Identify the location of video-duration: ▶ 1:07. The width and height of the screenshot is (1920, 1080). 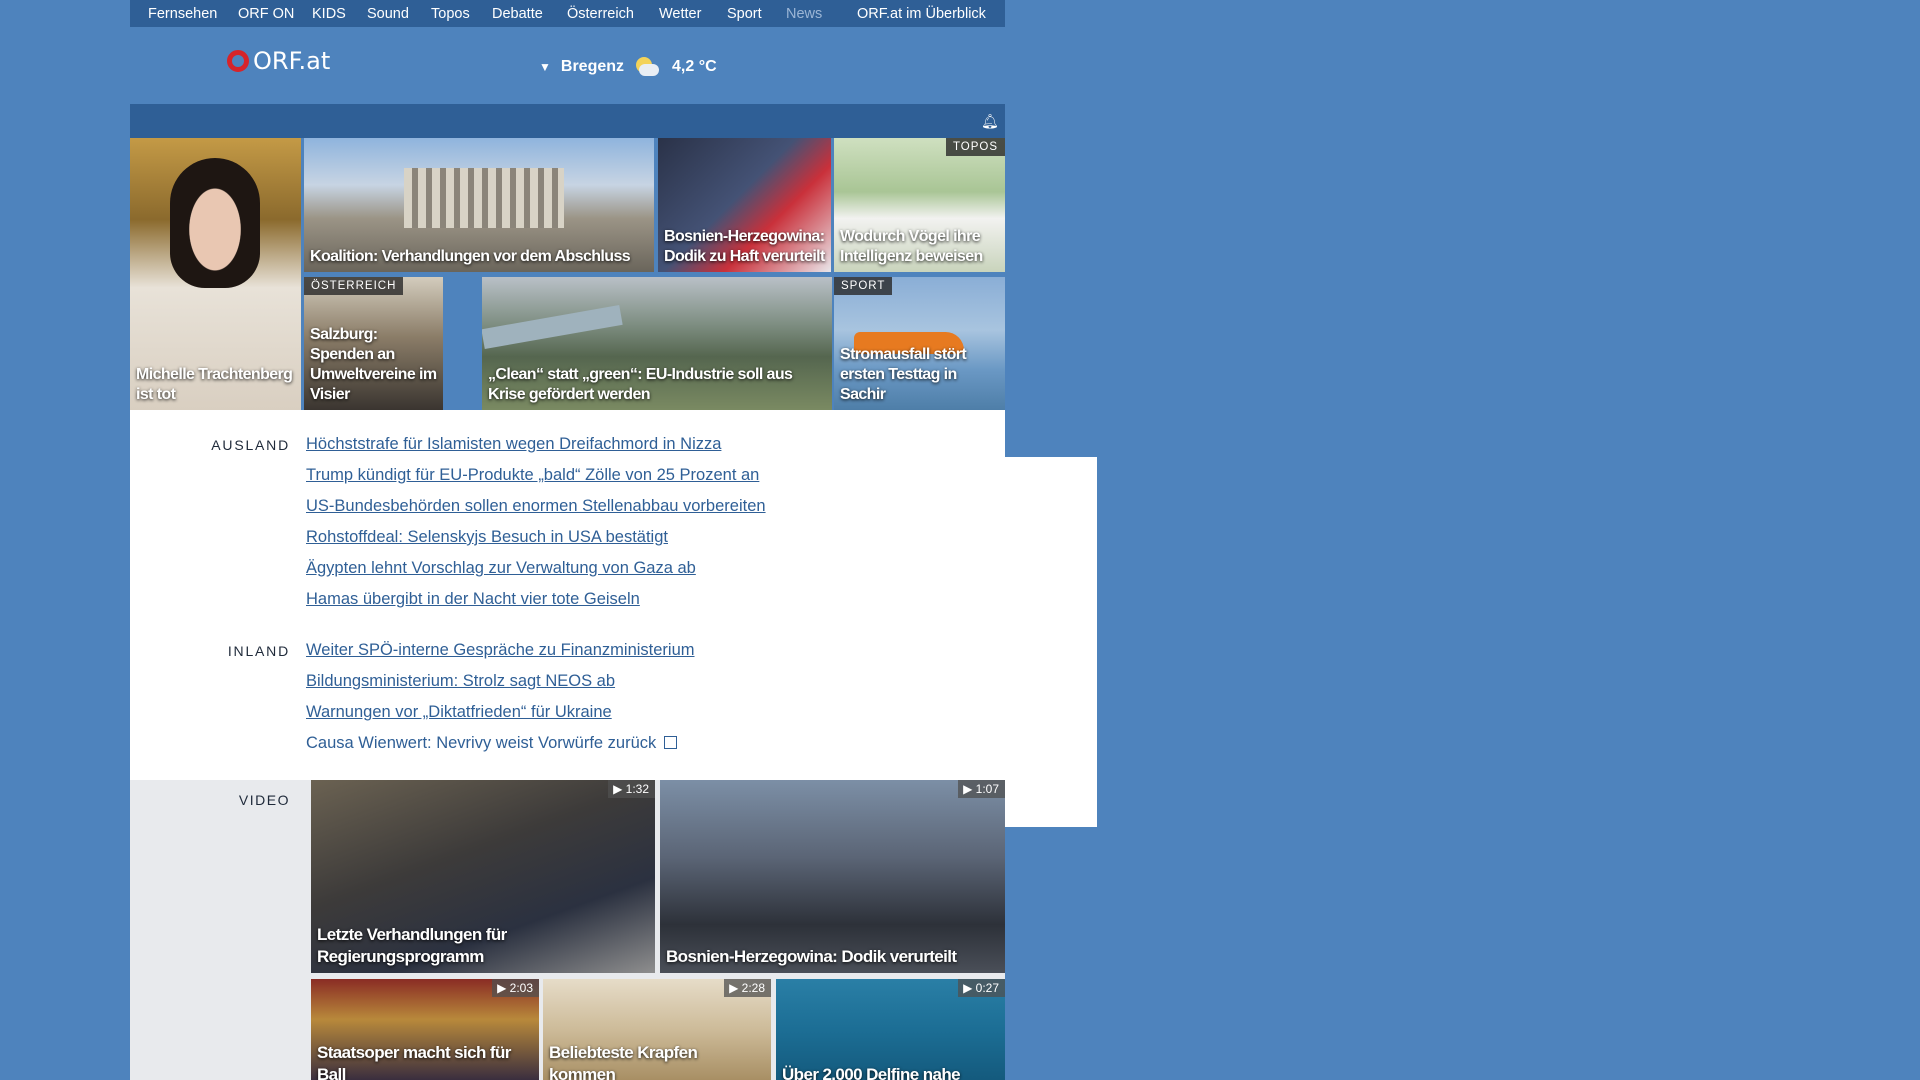
(981, 789).